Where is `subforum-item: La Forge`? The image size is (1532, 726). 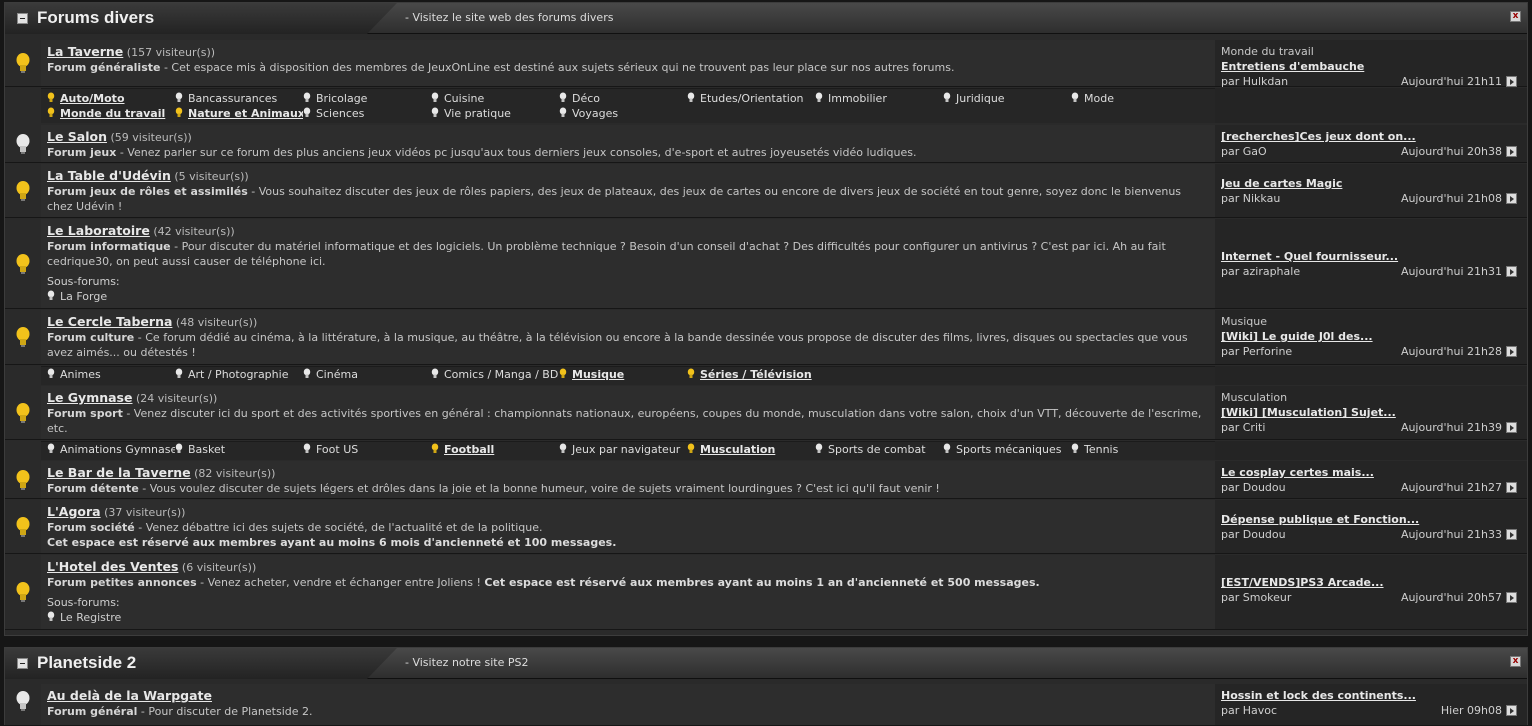 subforum-item: La Forge is located at coordinates (628, 296).